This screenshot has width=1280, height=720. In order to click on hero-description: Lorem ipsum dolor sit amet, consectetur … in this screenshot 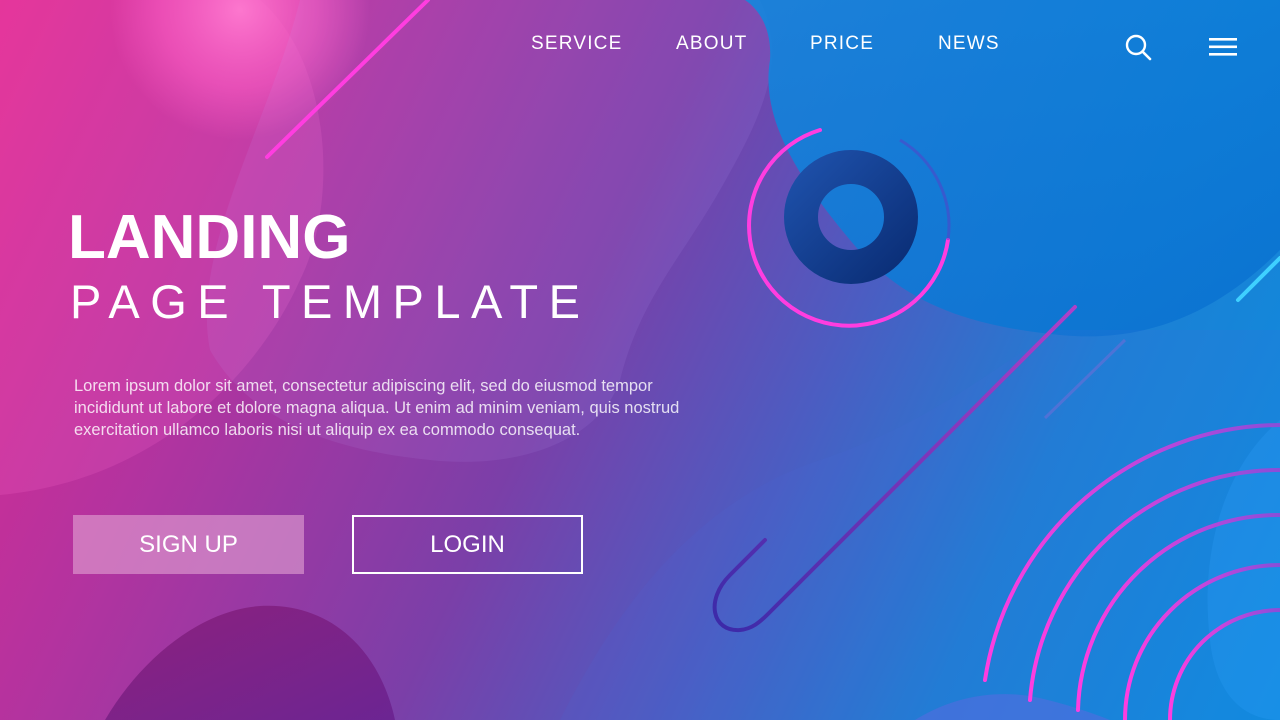, I will do `click(414, 408)`.